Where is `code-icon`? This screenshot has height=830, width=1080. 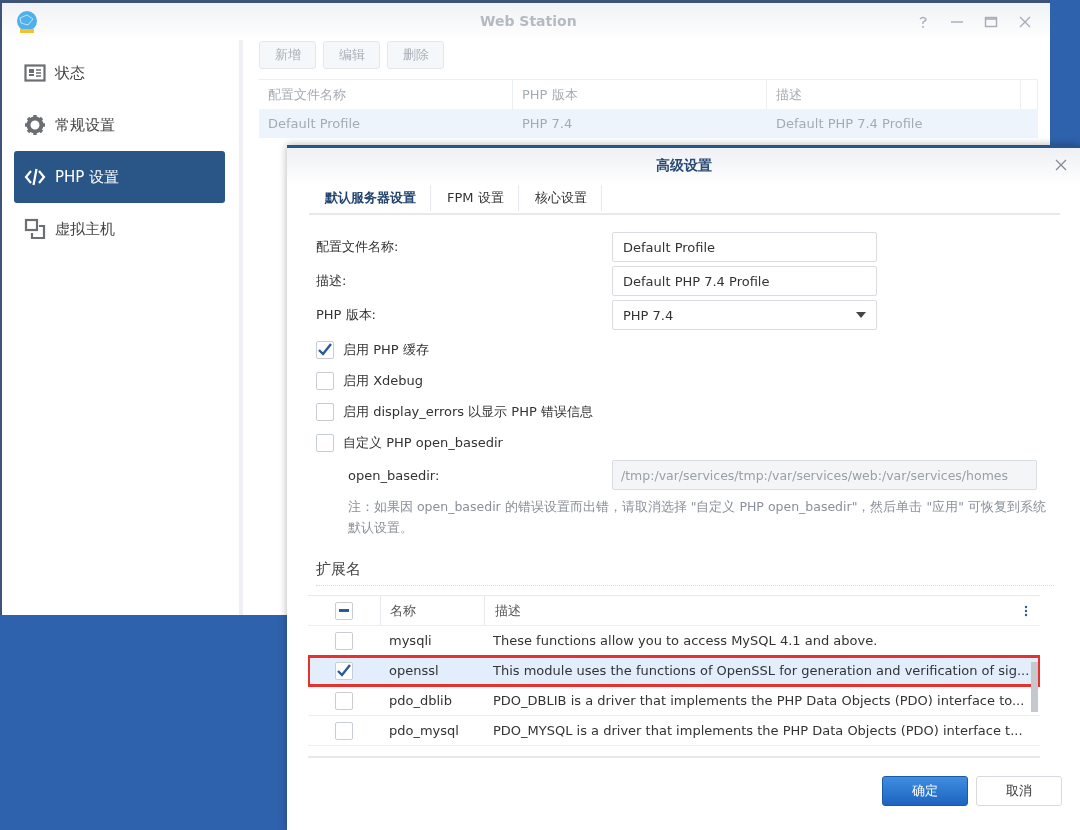
code-icon is located at coordinates (35, 177).